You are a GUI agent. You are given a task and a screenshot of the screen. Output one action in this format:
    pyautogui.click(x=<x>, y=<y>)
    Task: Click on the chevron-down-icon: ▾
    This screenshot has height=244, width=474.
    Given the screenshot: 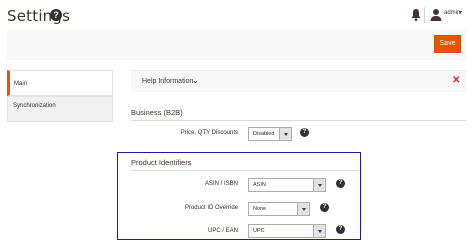 What is the action you would take?
    pyautogui.click(x=460, y=12)
    